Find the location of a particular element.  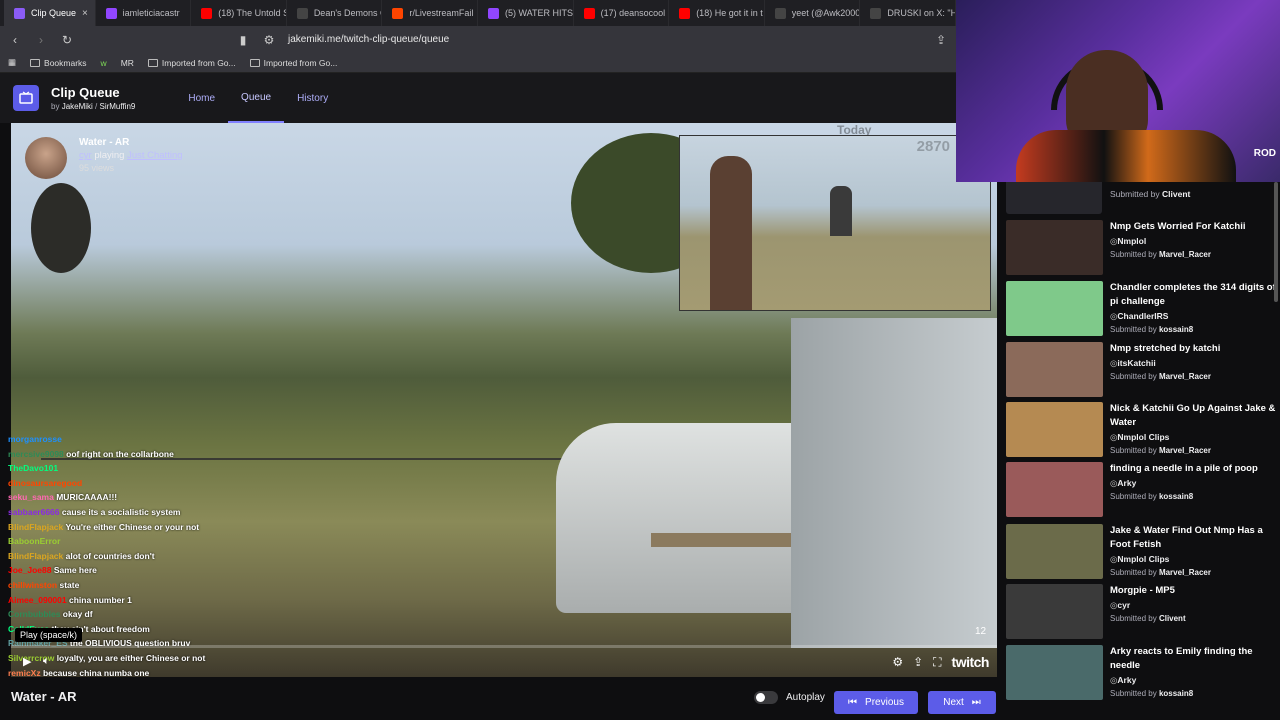

bookmark-item: Bookmarks is located at coordinates (58, 63).